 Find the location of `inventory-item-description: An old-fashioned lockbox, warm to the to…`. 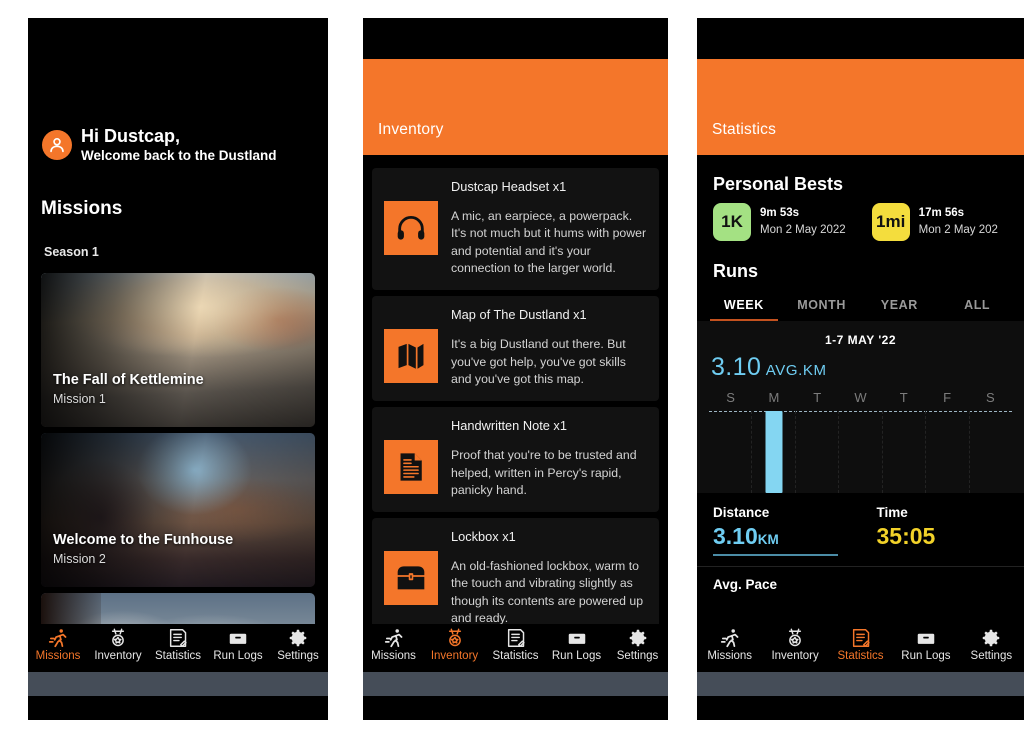

inventory-item-description: An old-fashioned lockbox, warm to the to… is located at coordinates (547, 592).